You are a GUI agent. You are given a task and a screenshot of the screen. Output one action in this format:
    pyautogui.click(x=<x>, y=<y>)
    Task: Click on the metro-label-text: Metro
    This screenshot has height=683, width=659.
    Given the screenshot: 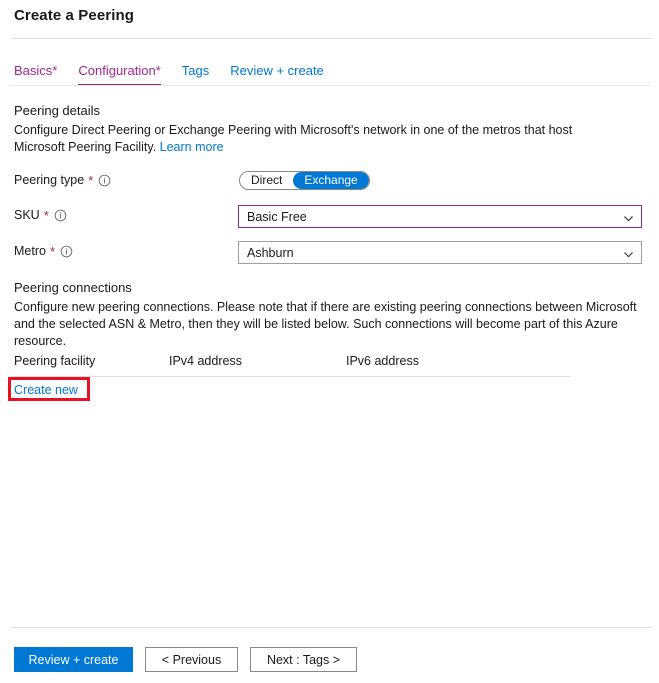 What is the action you would take?
    pyautogui.click(x=30, y=251)
    